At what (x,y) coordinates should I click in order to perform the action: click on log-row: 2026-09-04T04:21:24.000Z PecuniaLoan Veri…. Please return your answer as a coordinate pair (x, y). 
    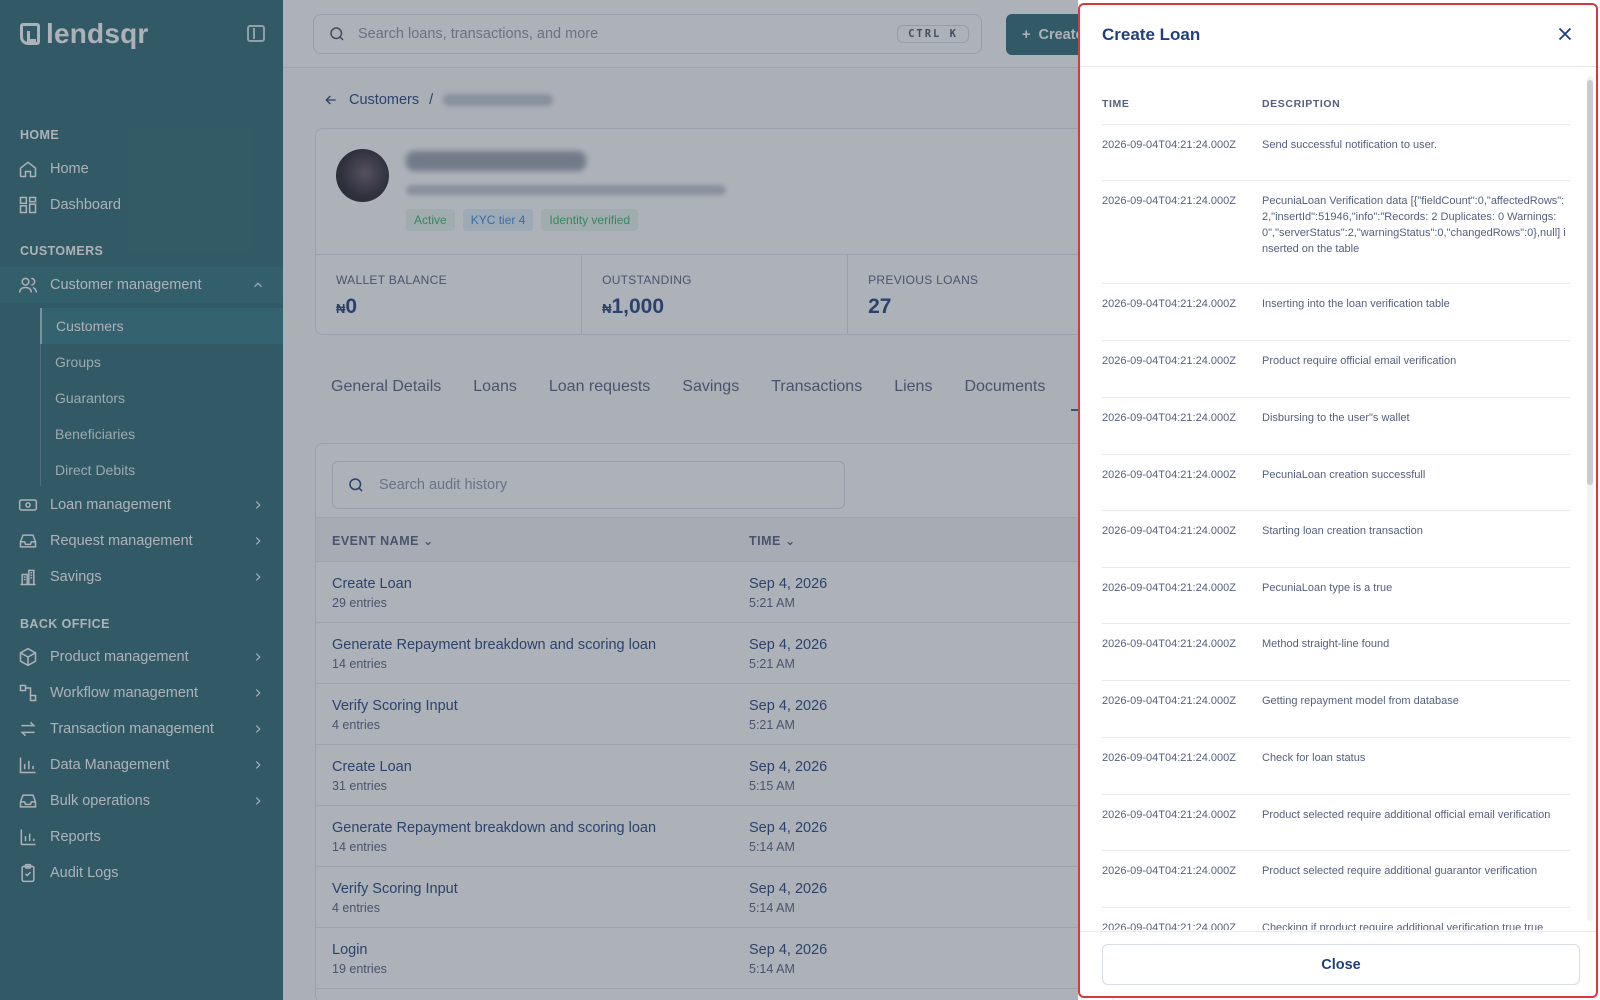
    Looking at the image, I should click on (1336, 231).